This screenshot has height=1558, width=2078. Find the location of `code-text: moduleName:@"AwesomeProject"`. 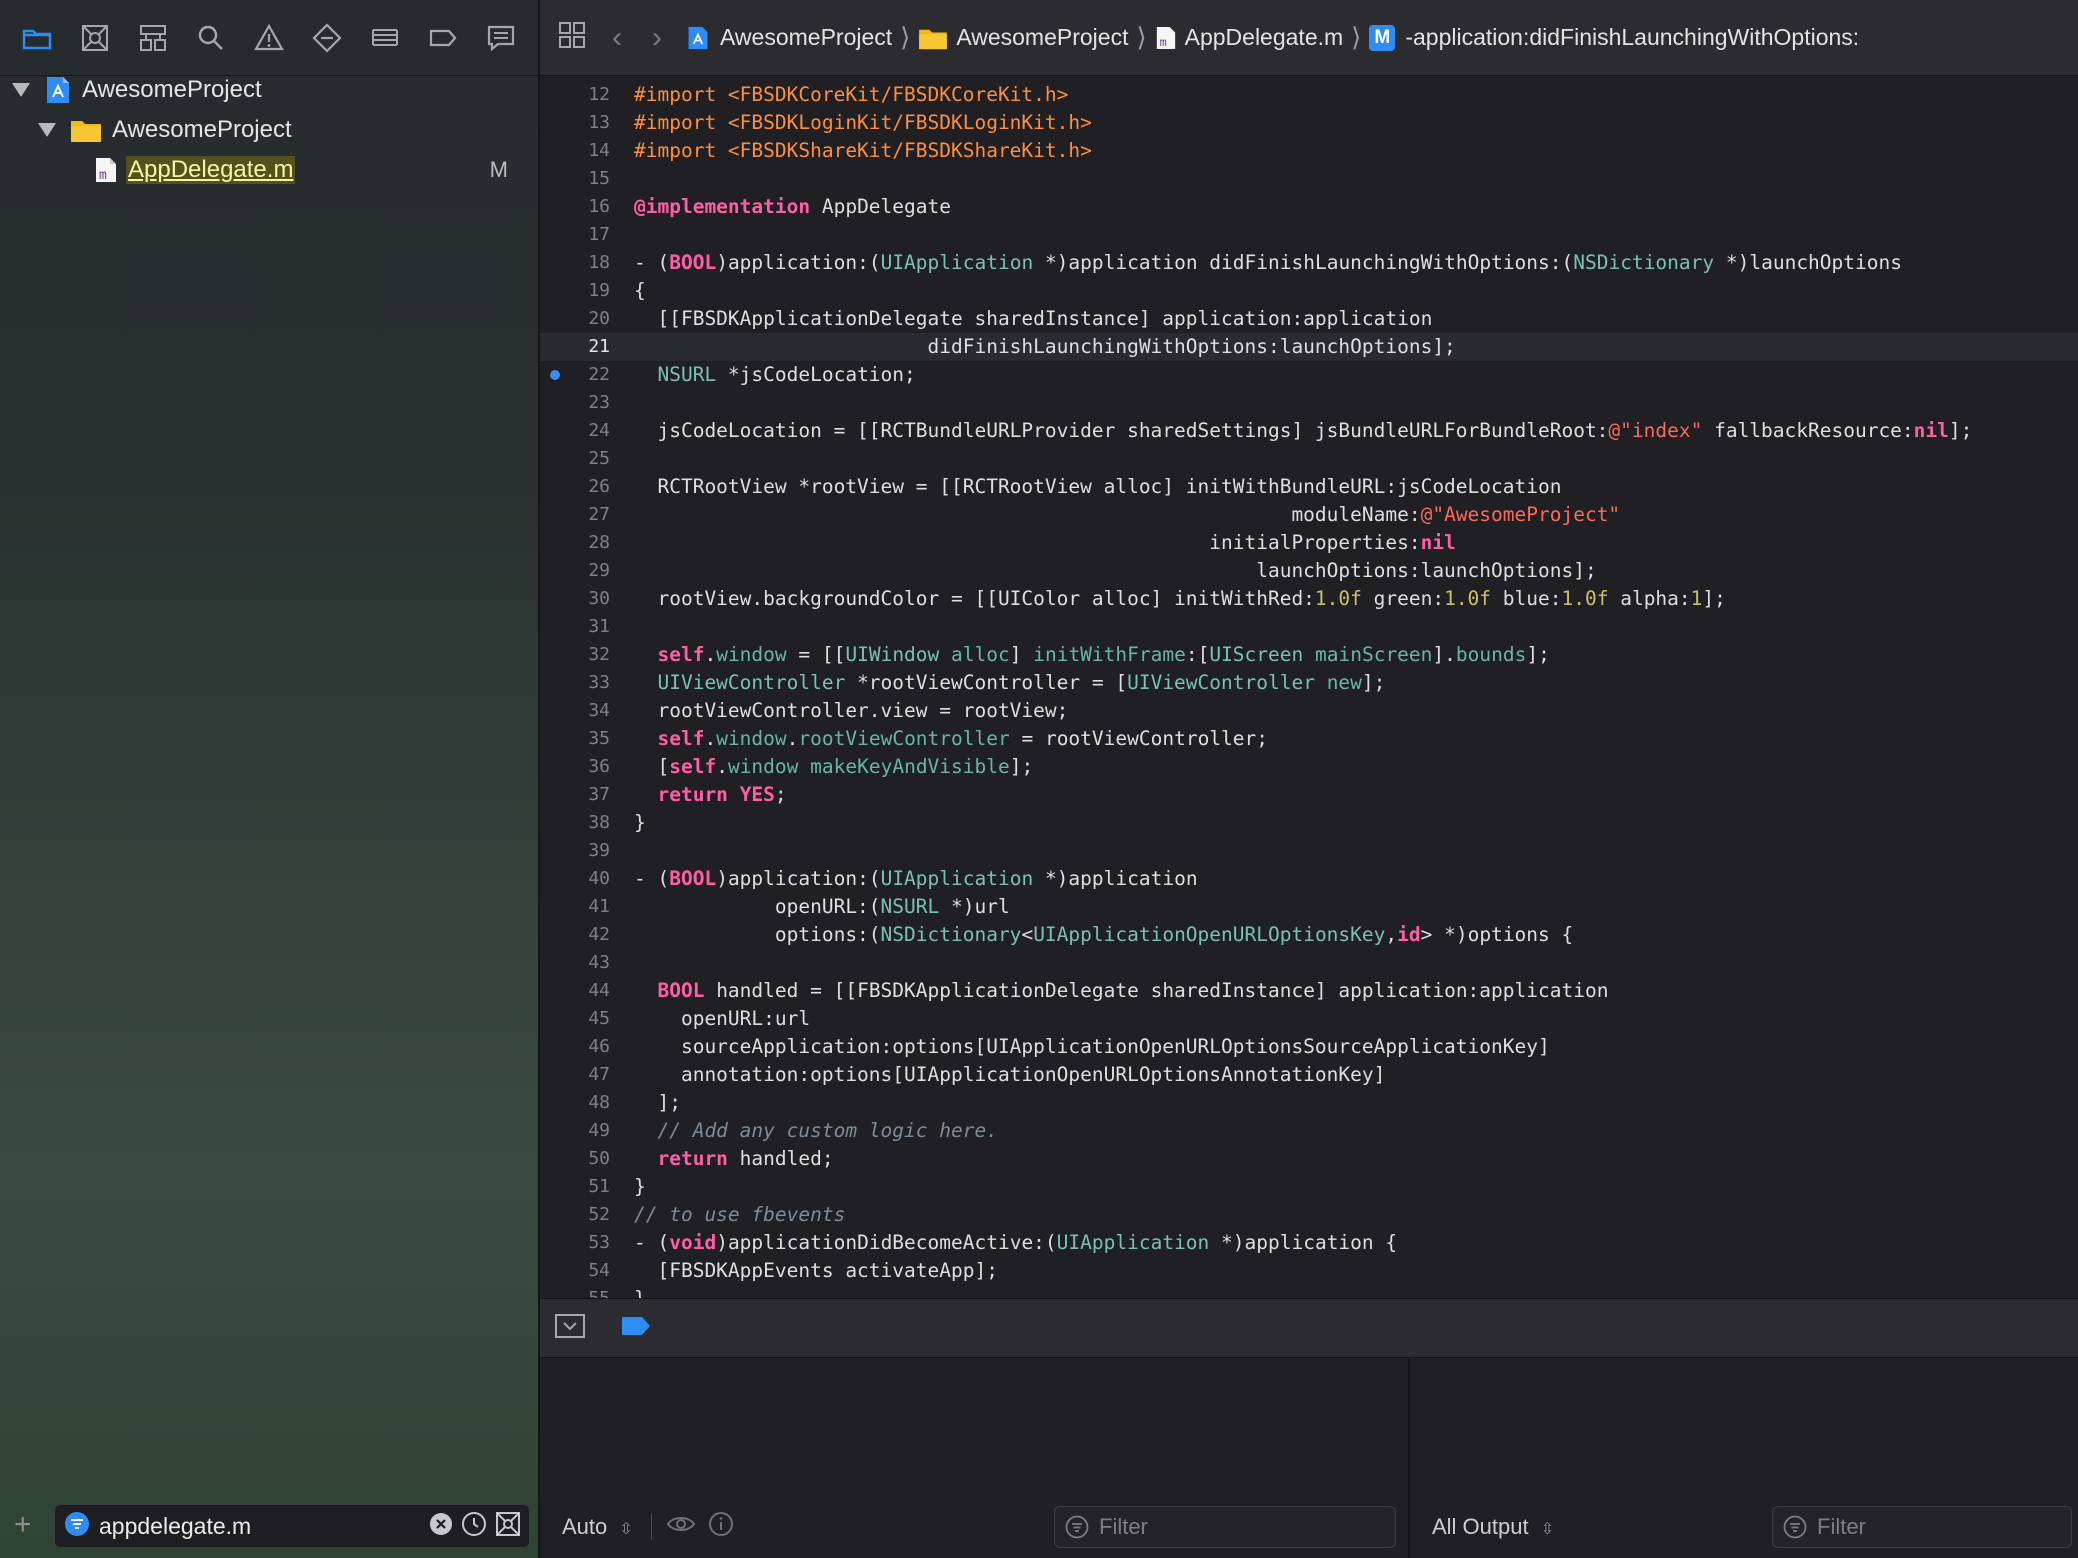

code-text: moduleName:@"AwesomeProject" is located at coordinates (1127, 515).